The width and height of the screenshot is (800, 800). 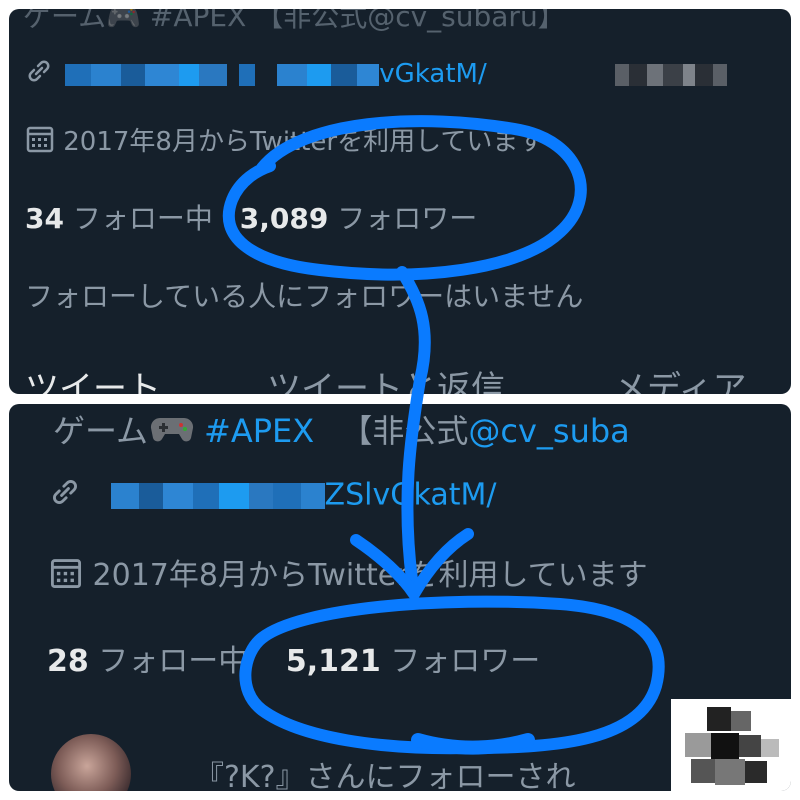 I want to click on followers-stat: 3,089 フォロワー, so click(x=359, y=218).